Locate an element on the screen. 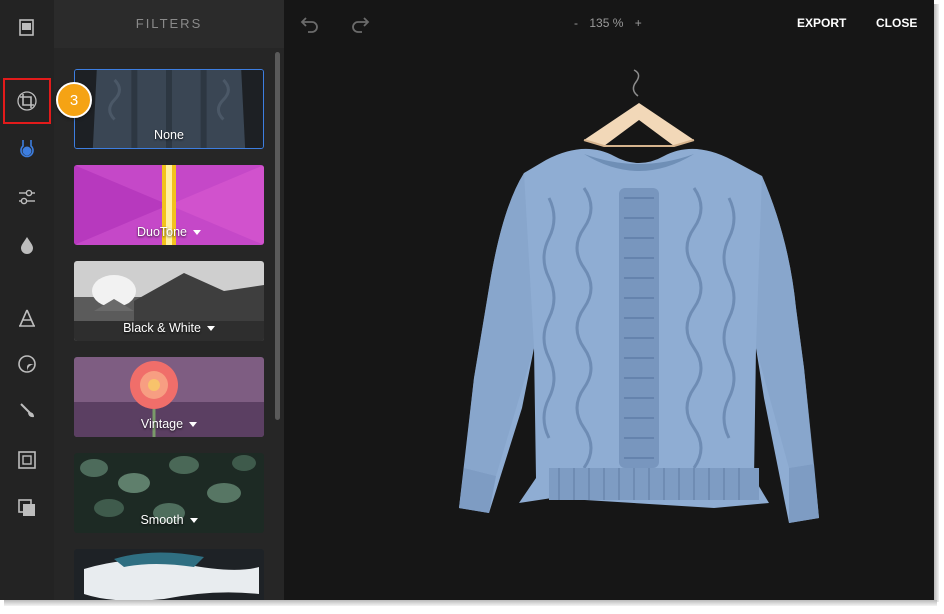 The width and height of the screenshot is (944, 614). text-icon is located at coordinates (27, 318).